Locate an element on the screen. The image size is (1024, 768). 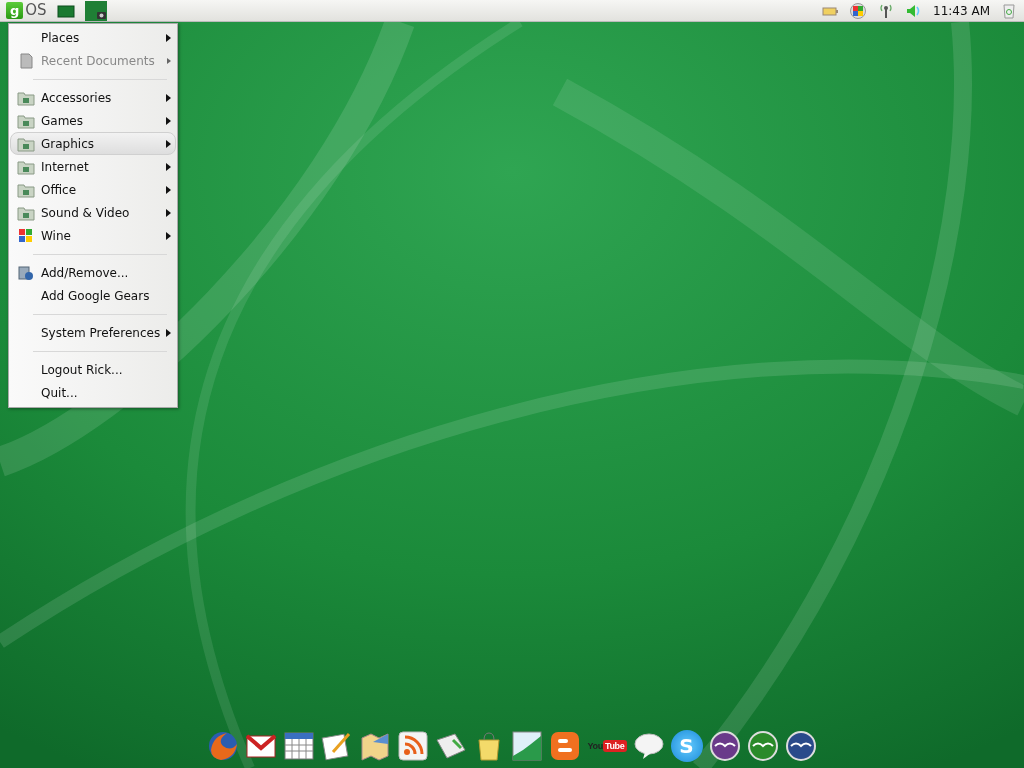
feed-icon is located at coordinates (413, 746).